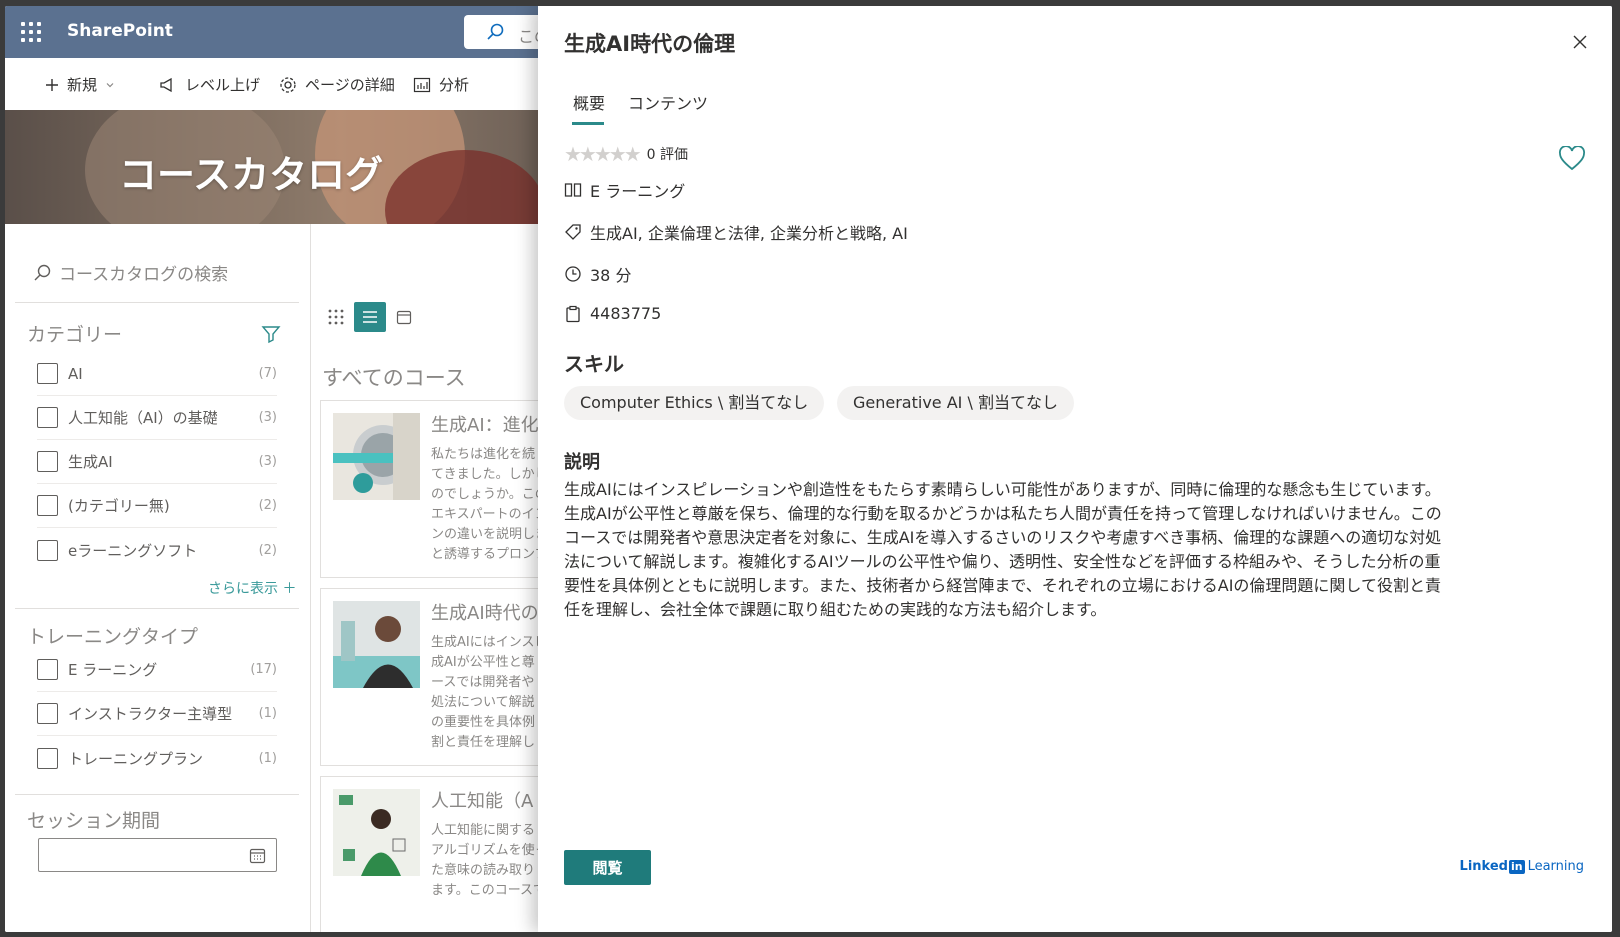  I want to click on analytics-icon, so click(422, 84).